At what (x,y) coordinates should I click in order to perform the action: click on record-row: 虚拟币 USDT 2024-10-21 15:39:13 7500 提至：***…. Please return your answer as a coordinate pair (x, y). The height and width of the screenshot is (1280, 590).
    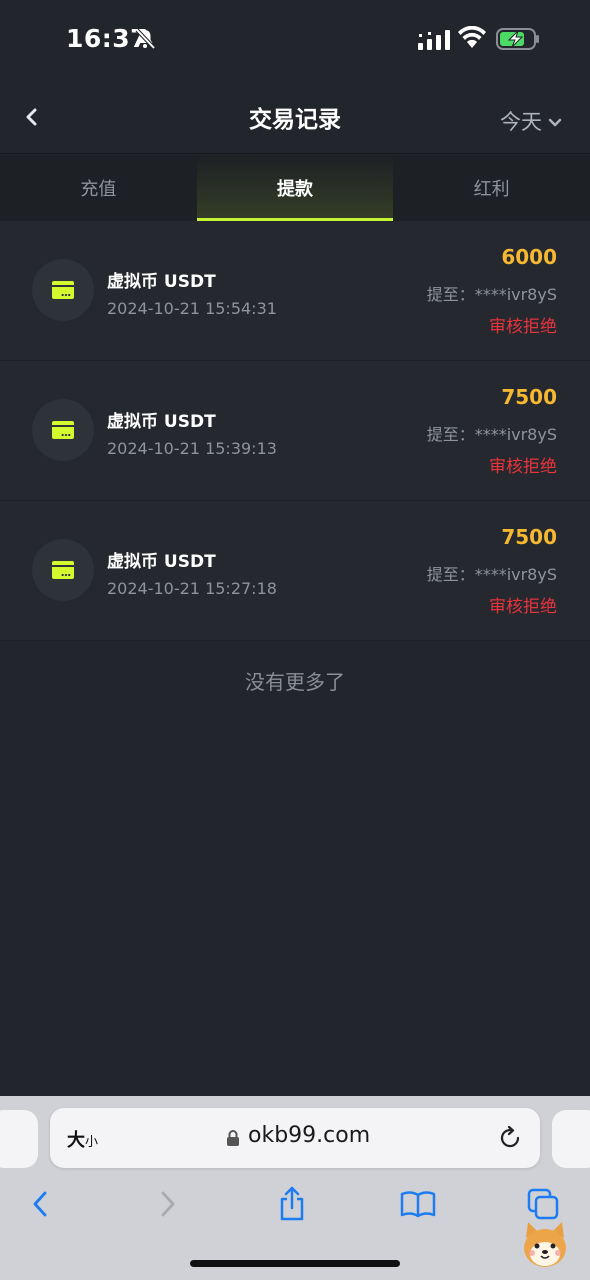
    Looking at the image, I should click on (295, 431).